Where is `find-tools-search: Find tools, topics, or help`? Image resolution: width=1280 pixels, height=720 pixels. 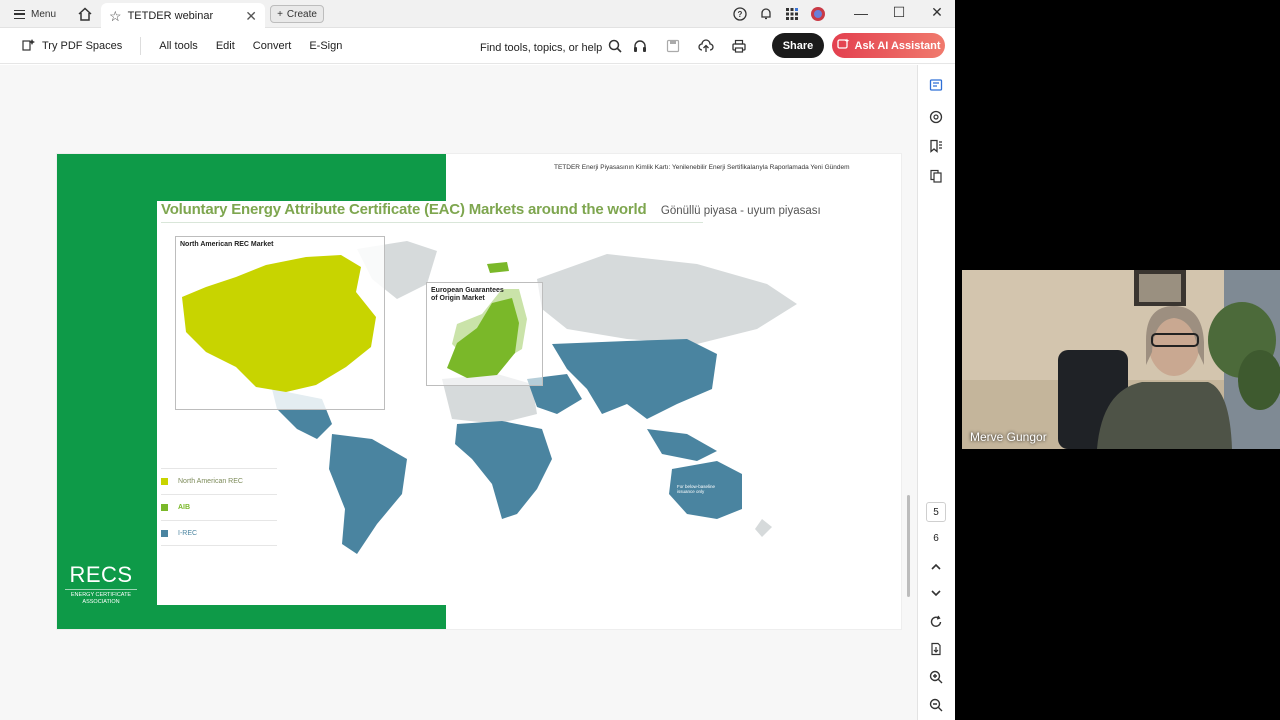
find-tools-search: Find tools, topics, or help is located at coordinates (551, 47).